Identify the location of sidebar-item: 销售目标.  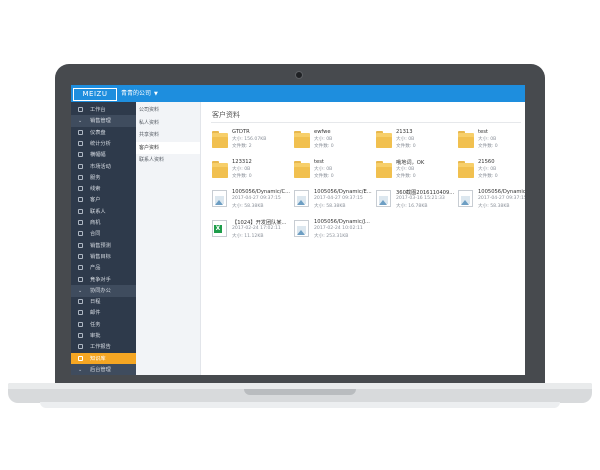
(103, 257).